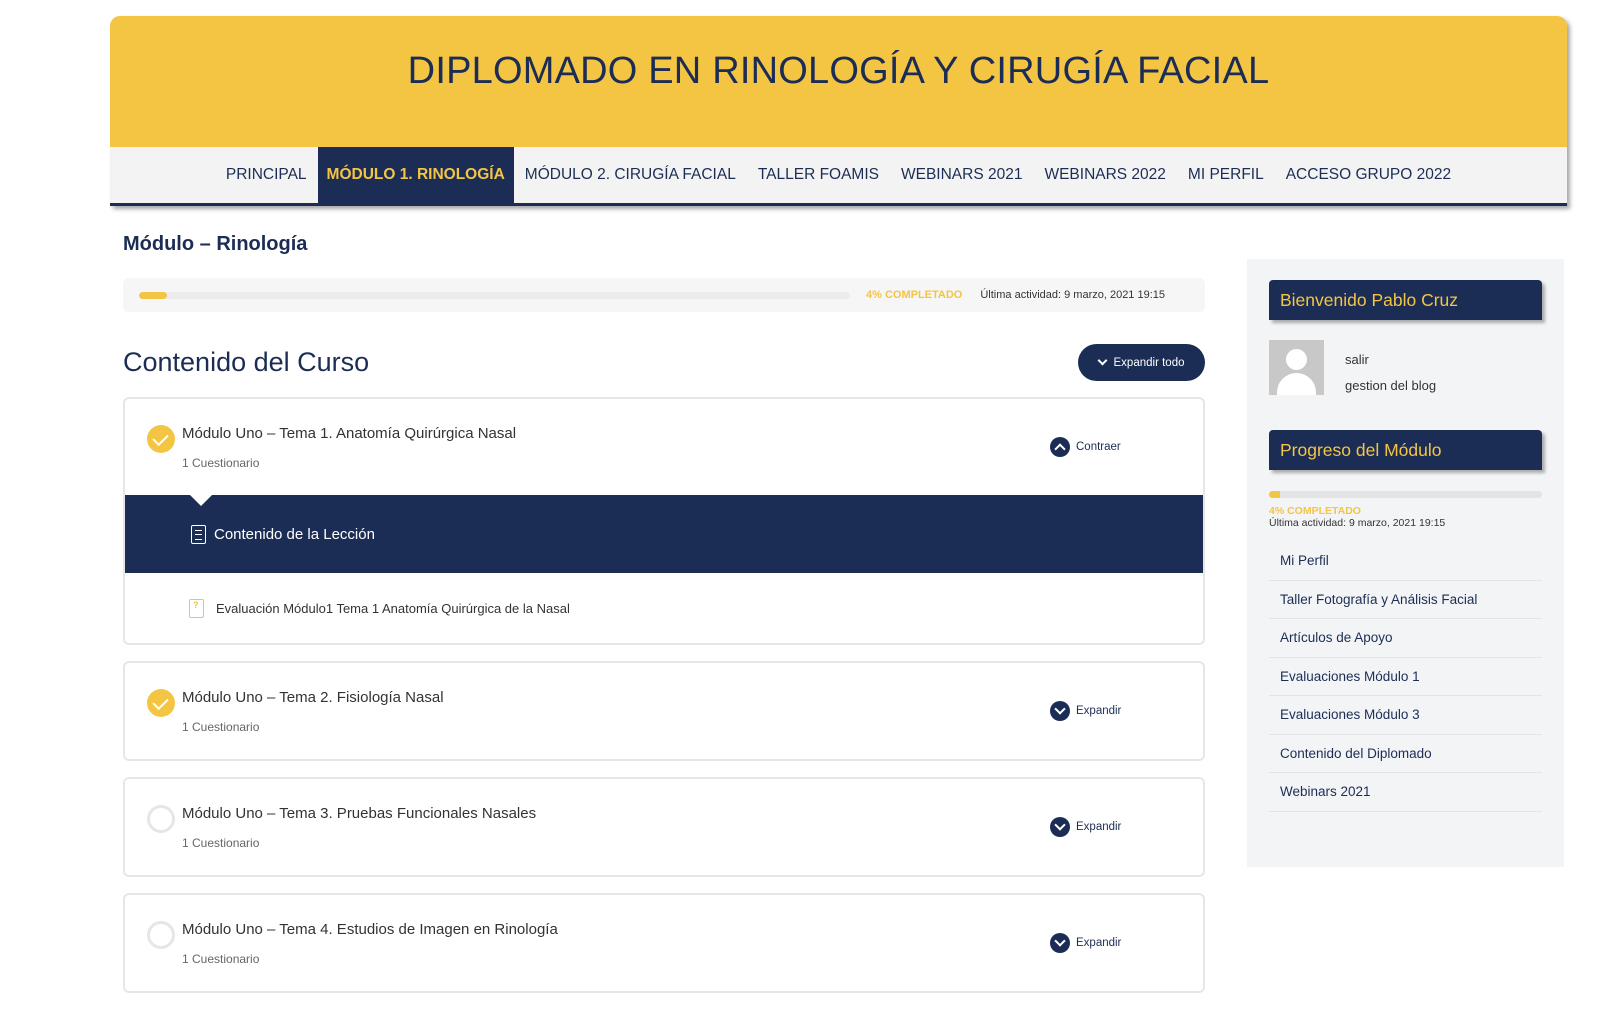 The width and height of the screenshot is (1600, 1016). What do you see at coordinates (198, 534) in the screenshot?
I see `document-icon` at bounding box center [198, 534].